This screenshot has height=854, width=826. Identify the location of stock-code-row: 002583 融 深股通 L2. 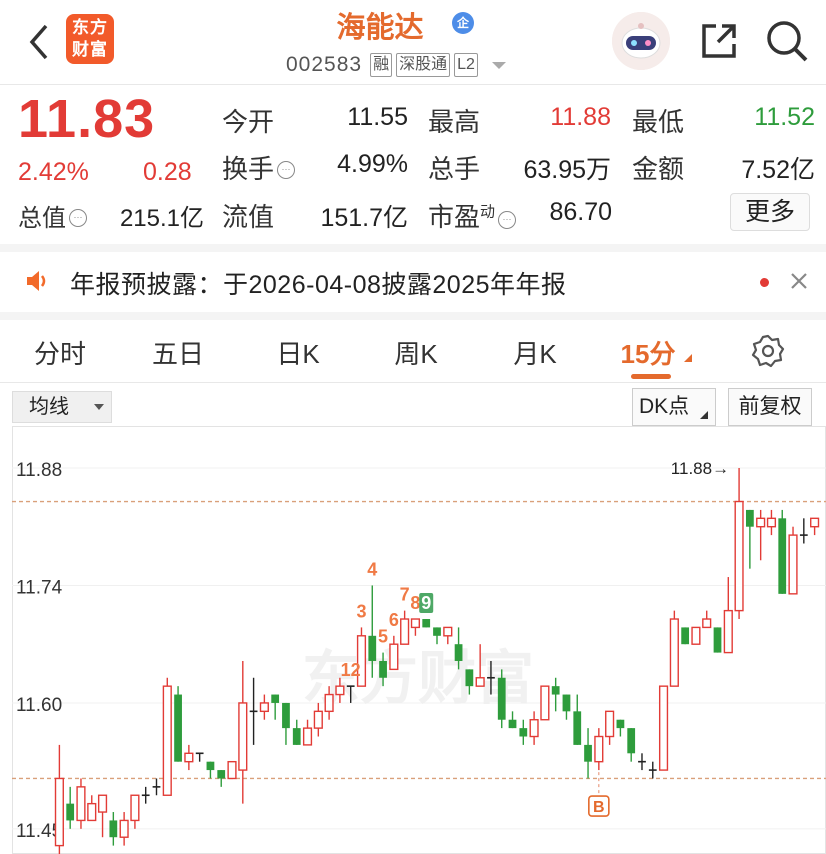
(396, 65).